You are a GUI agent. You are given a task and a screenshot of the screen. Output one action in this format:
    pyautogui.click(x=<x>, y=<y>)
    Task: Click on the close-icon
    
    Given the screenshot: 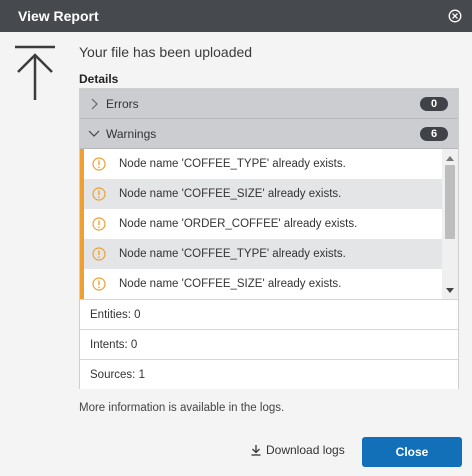 What is the action you would take?
    pyautogui.click(x=455, y=16)
    